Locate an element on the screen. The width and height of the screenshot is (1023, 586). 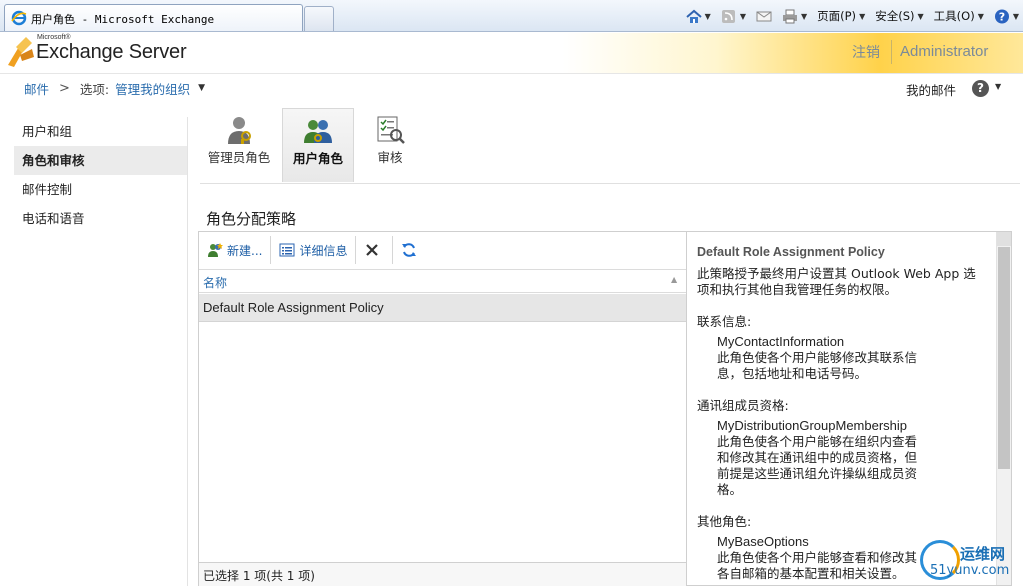
feeds-button: ▼ is located at coordinates (733, 16).